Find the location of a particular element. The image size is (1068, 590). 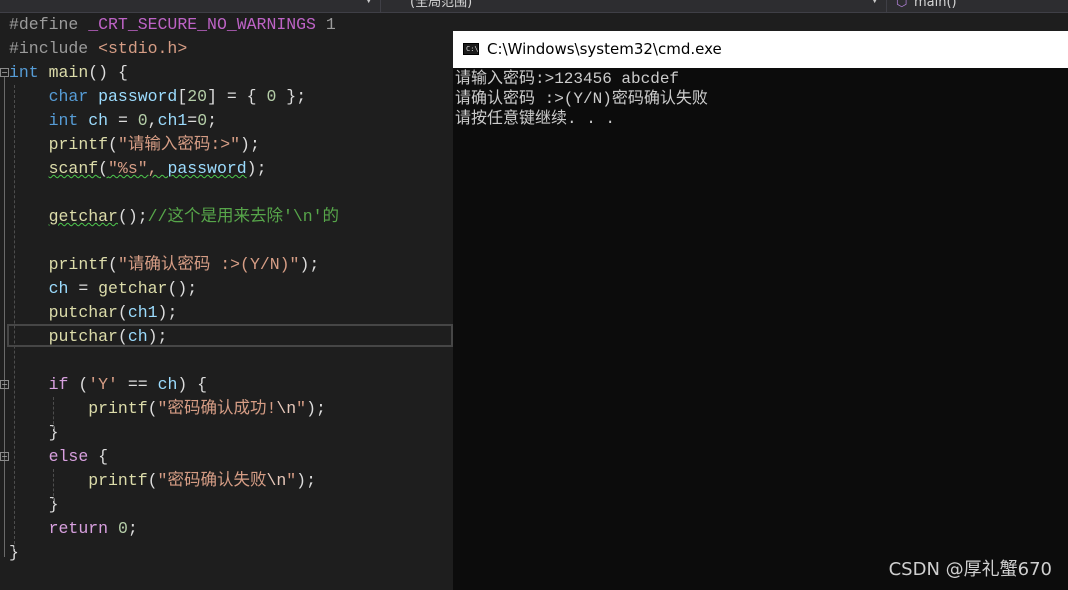

code-token: #define is located at coordinates (49, 24).